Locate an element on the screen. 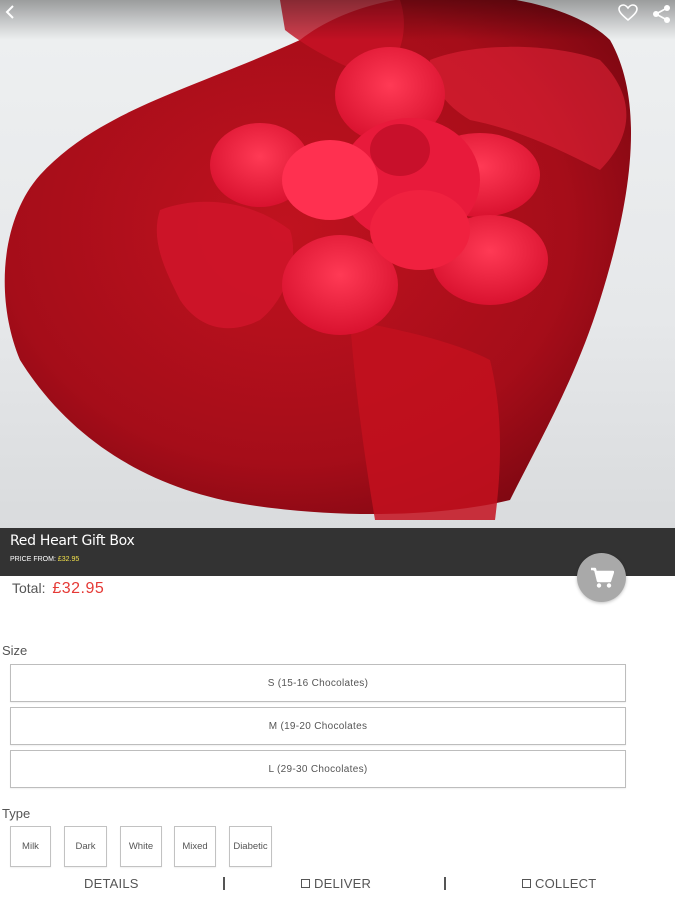  deliver-checkbox is located at coordinates (305, 883).